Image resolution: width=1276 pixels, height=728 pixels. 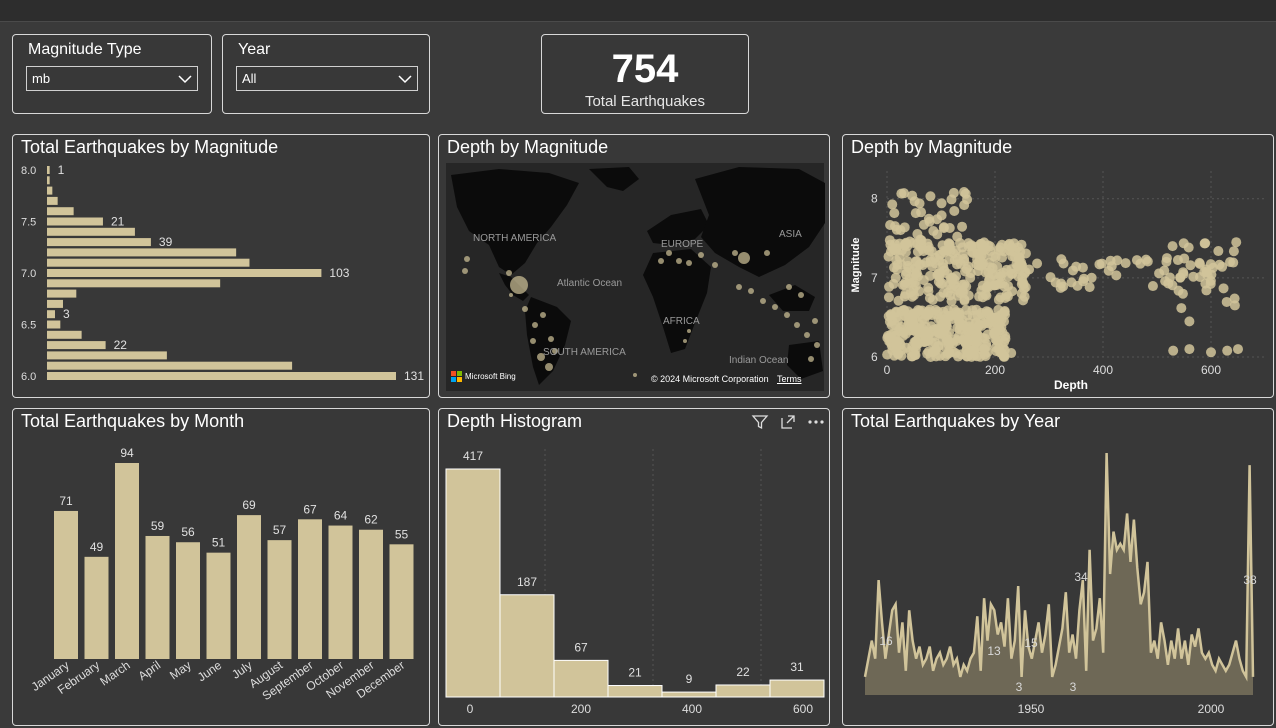 I want to click on kpi-value: 754, so click(x=645, y=69).